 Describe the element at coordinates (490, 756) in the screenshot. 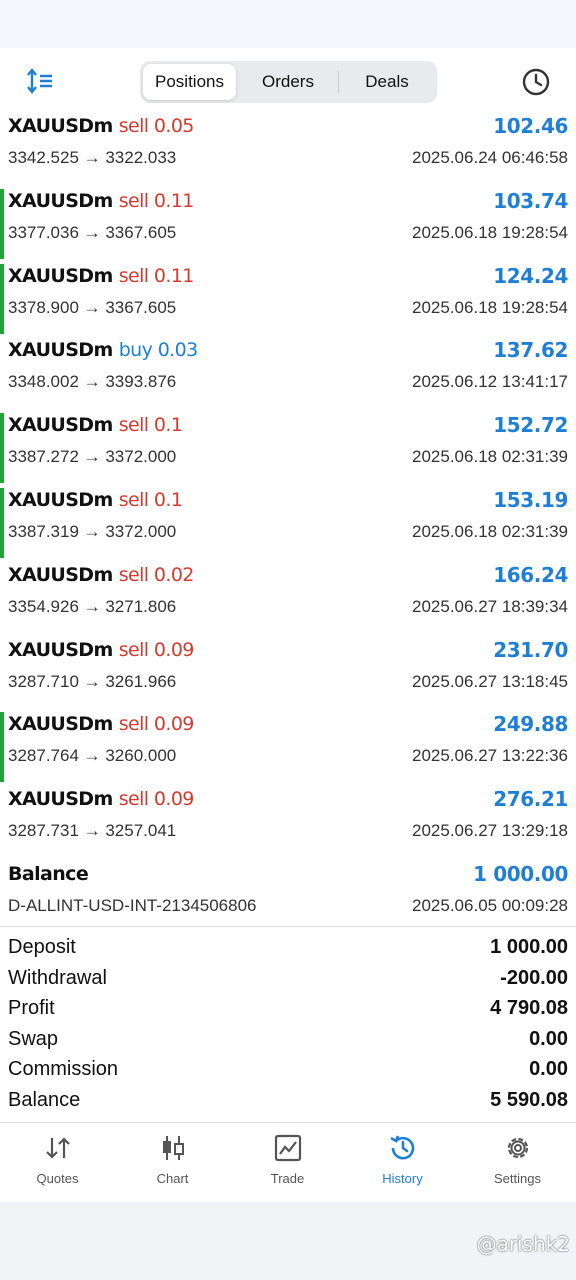

I see `deal-time: 2025.06.27 13:22:36` at that location.